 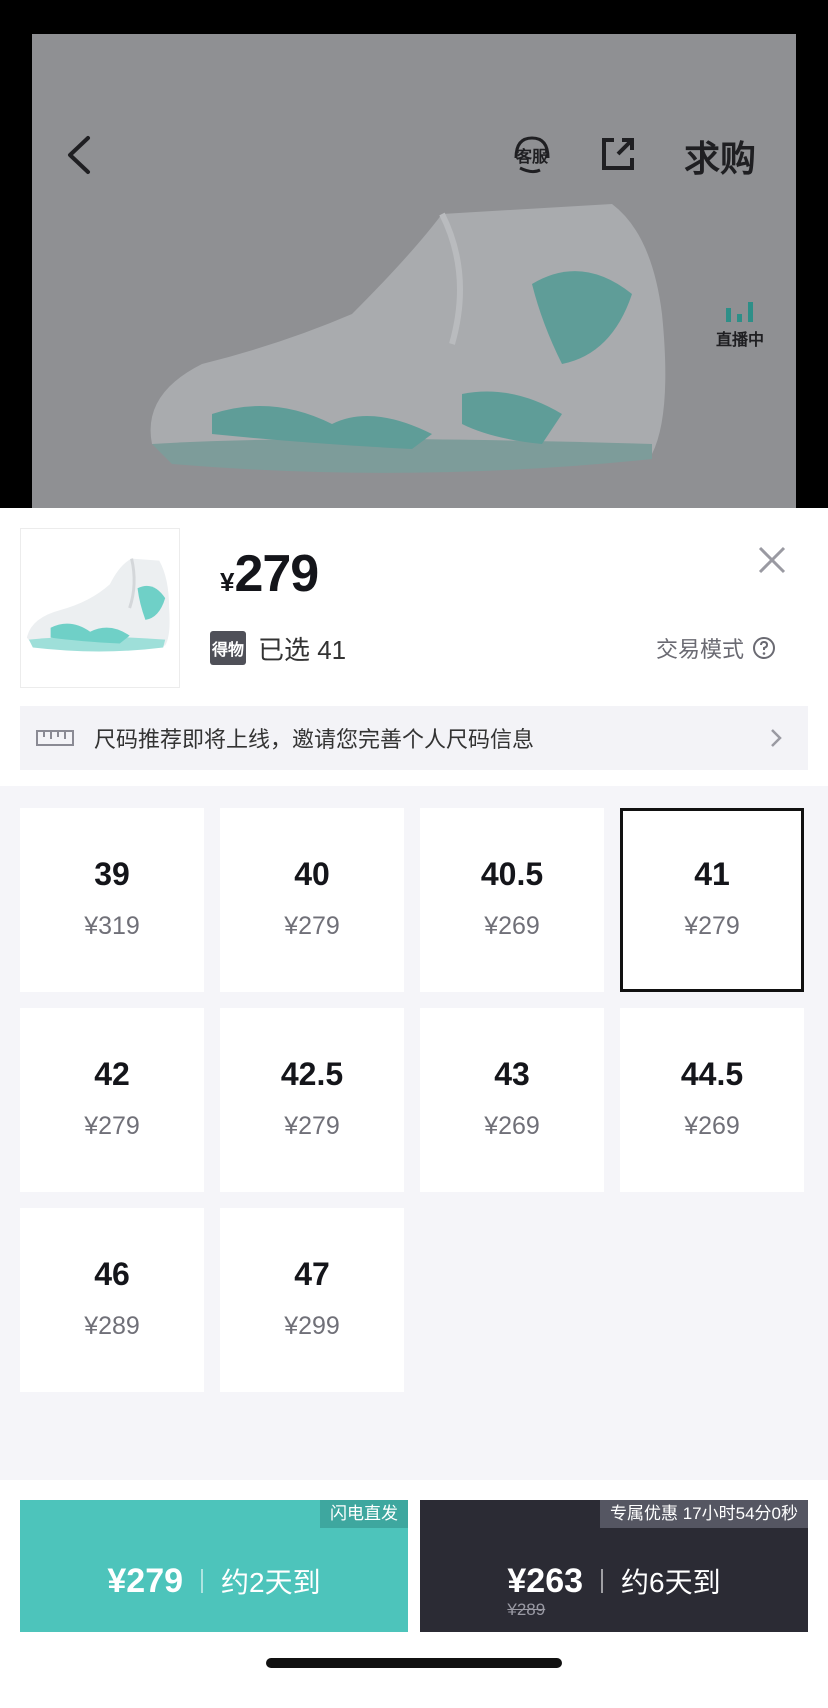 What do you see at coordinates (312, 1100) in the screenshot?
I see `size-option: 42.5 ¥279` at bounding box center [312, 1100].